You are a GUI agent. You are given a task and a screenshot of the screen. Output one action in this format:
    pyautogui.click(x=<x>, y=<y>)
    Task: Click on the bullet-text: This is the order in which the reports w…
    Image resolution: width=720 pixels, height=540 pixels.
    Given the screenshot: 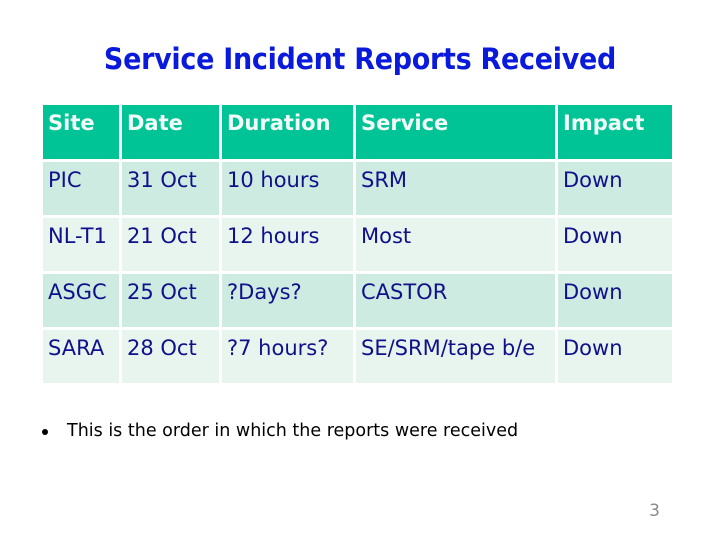 What is the action you would take?
    pyautogui.click(x=293, y=431)
    